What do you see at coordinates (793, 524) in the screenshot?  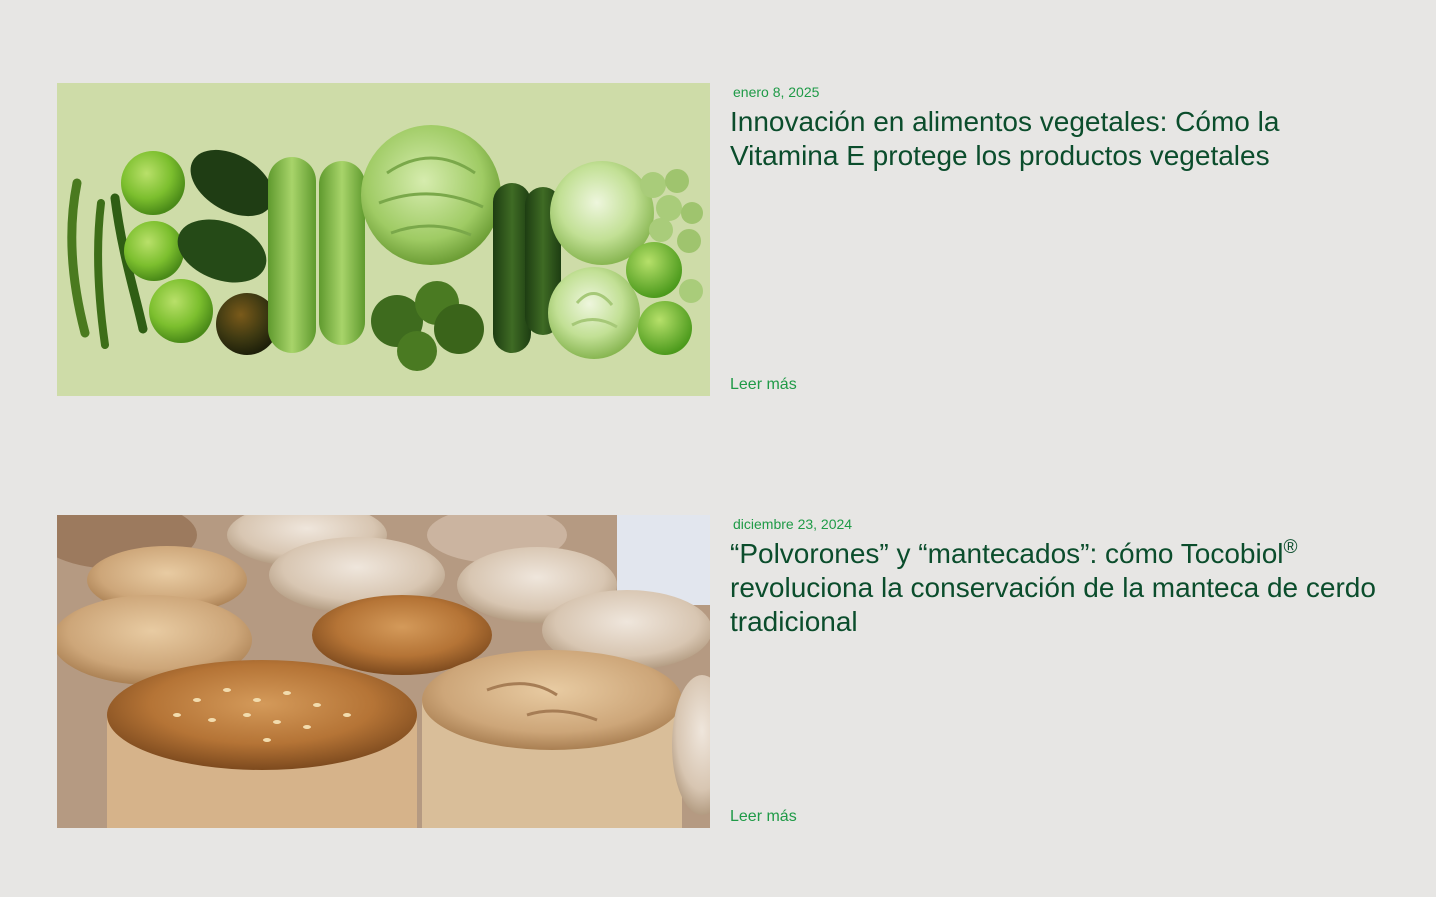 I see `post-date: diciembre 23, 2024` at bounding box center [793, 524].